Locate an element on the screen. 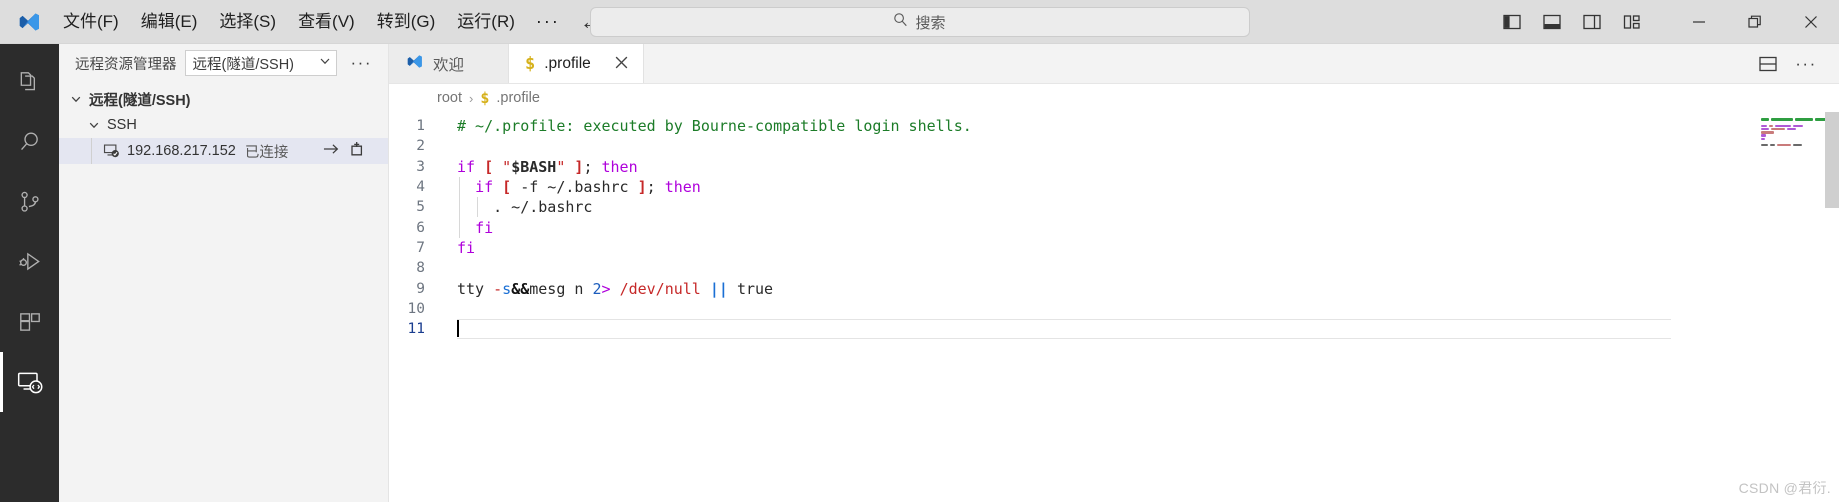 This screenshot has width=1839, height=502. menu-go: 转到(G) is located at coordinates (406, 22).